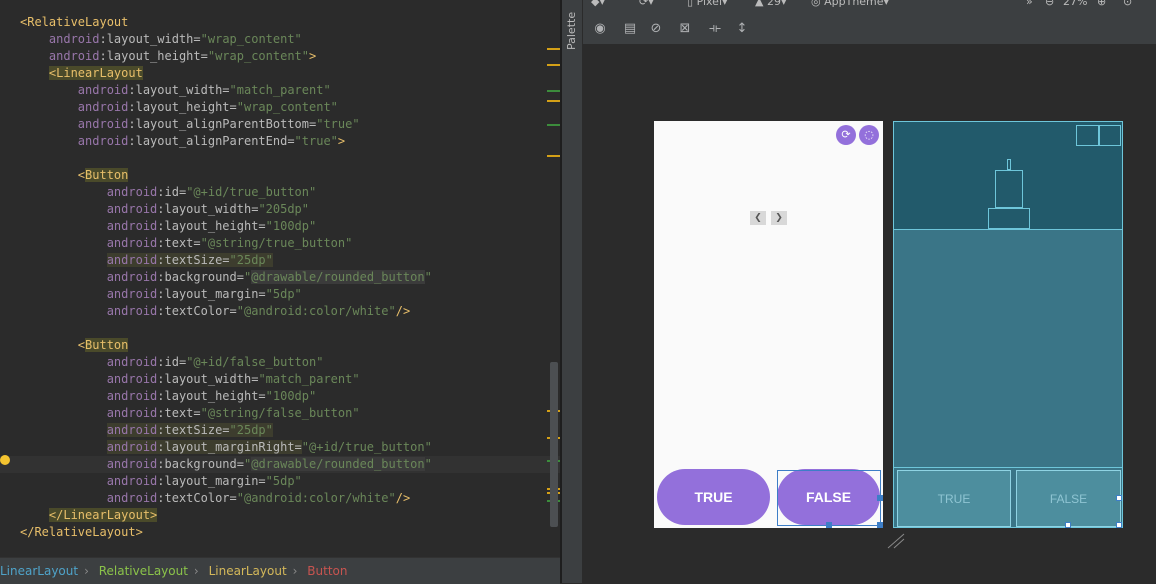  Describe the element at coordinates (1029, 4) in the screenshot. I see `more-icon: »` at that location.